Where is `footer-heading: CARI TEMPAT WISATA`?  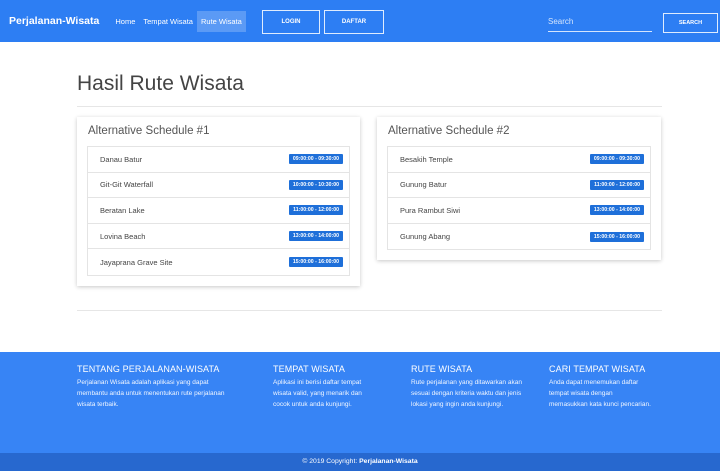
footer-heading: CARI TEMPAT WISATA is located at coordinates (597, 369).